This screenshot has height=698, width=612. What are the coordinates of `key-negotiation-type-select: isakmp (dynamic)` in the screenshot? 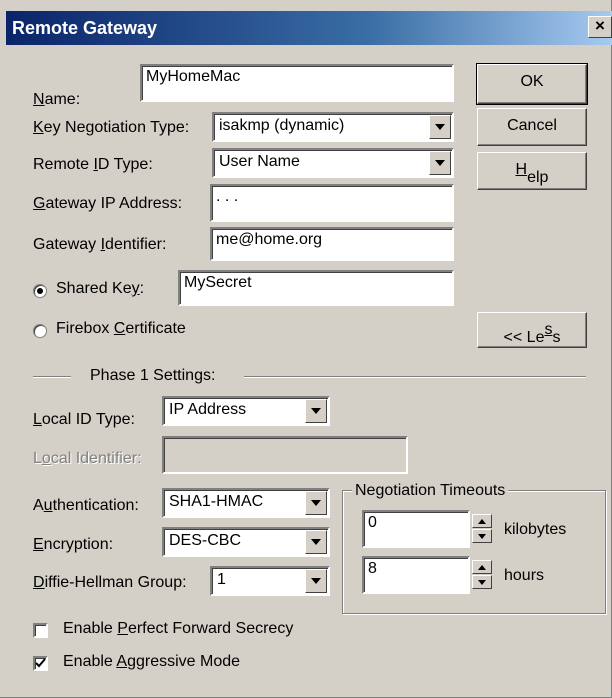 It's located at (333, 127).